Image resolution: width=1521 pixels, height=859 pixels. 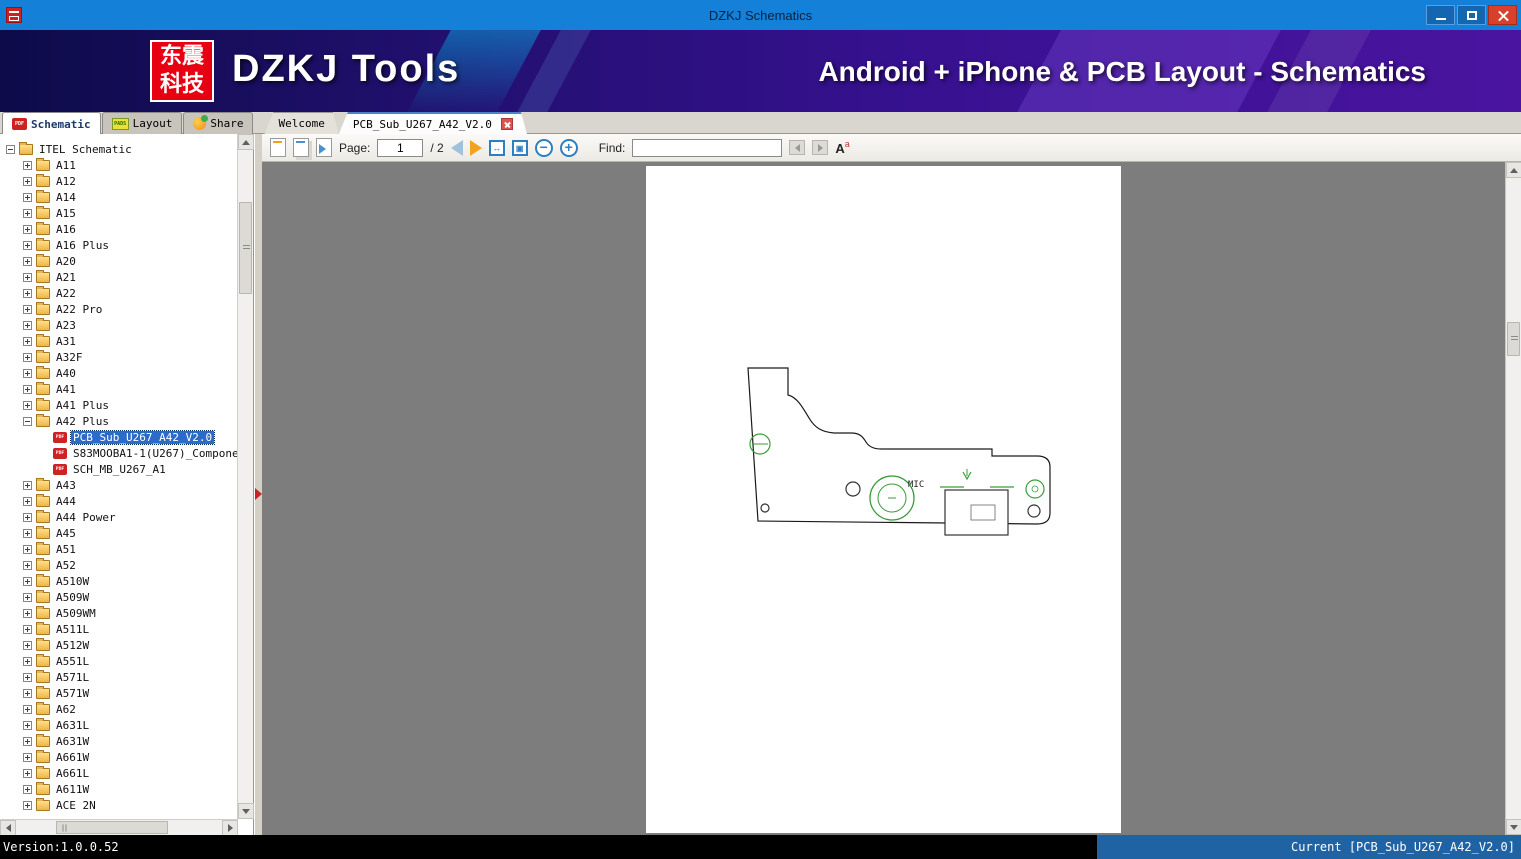 What do you see at coordinates (568, 147) in the screenshot?
I see `zoom-in-icon` at bounding box center [568, 147].